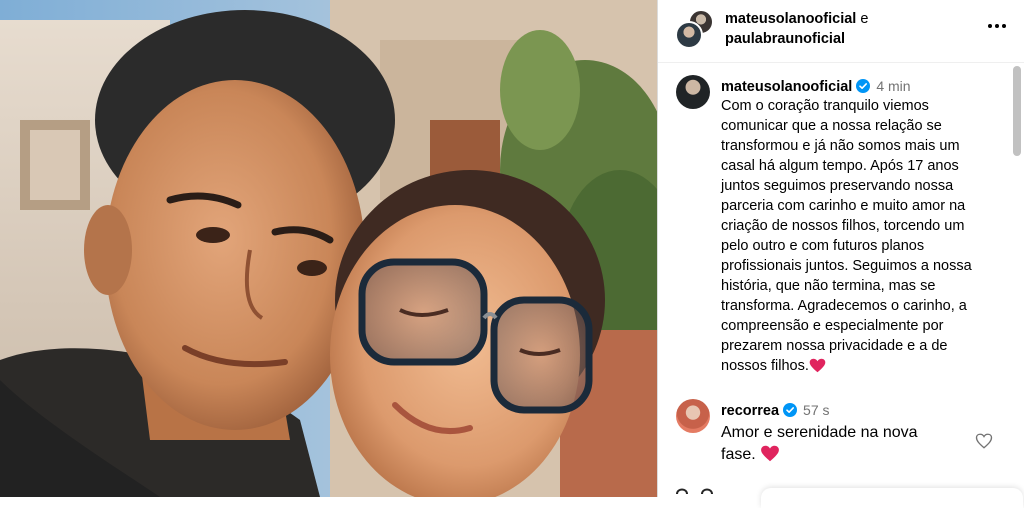 The image size is (1024, 508). I want to click on caption-header: mateusolanooficial 4 min, so click(816, 86).